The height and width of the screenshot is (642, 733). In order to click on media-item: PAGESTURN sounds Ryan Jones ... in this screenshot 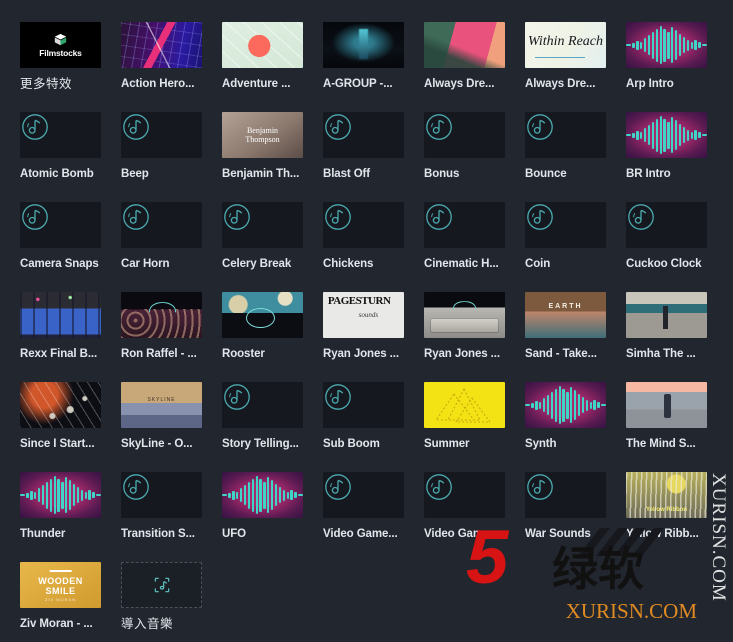, I will do `click(363, 337)`.